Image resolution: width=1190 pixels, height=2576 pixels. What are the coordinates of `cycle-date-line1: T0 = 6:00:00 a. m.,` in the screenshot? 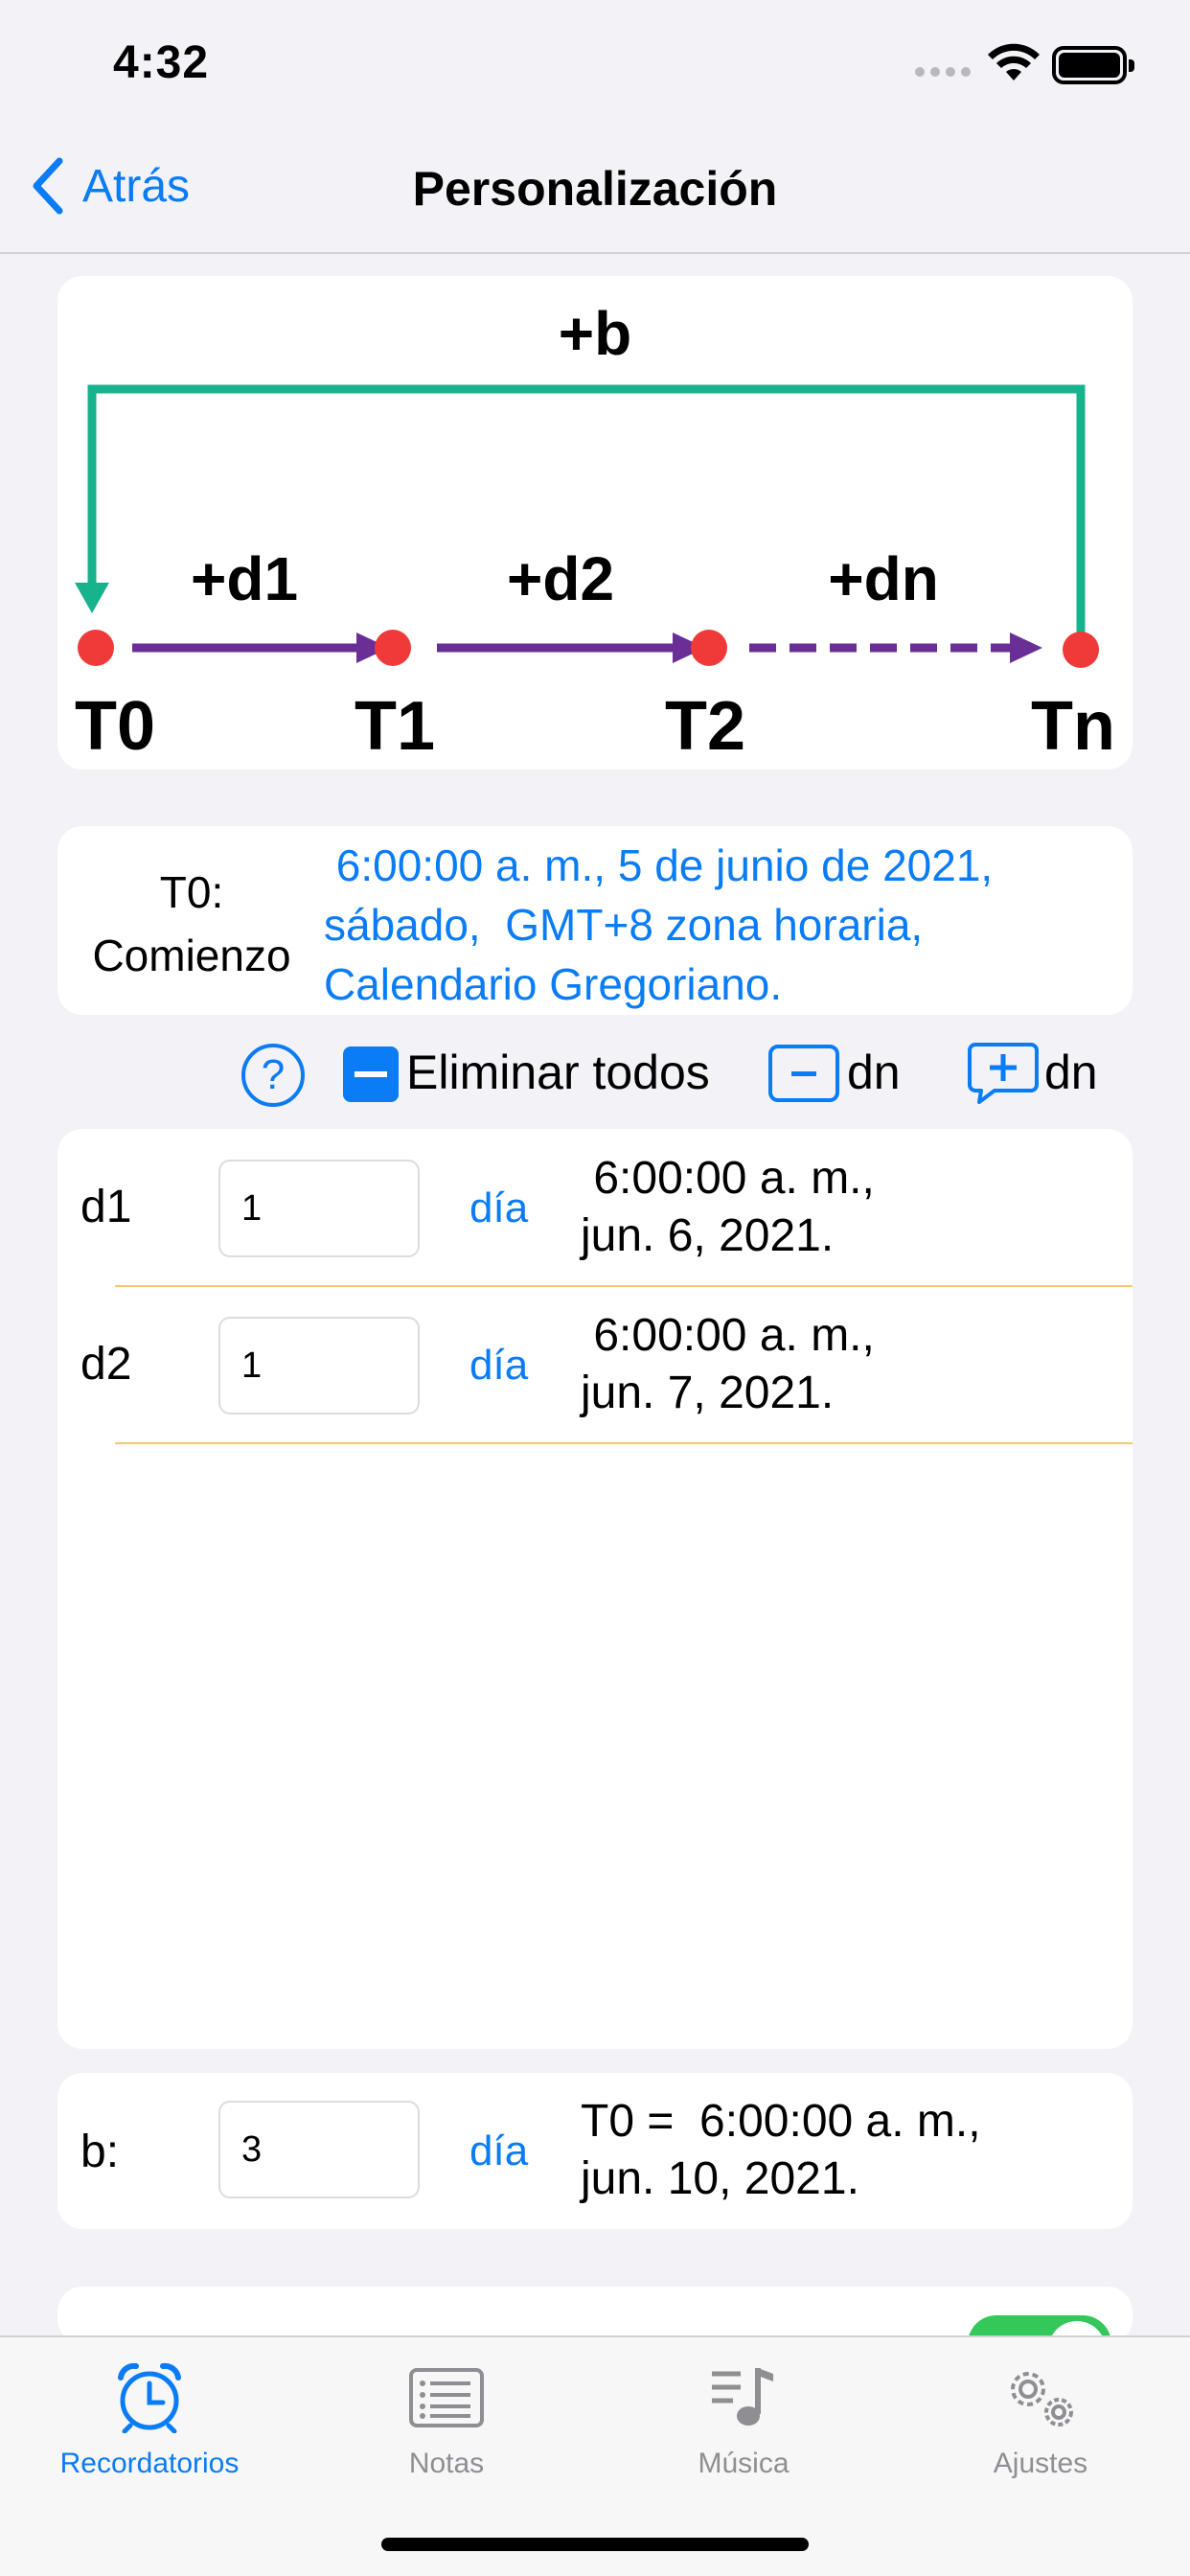 It's located at (781, 2121).